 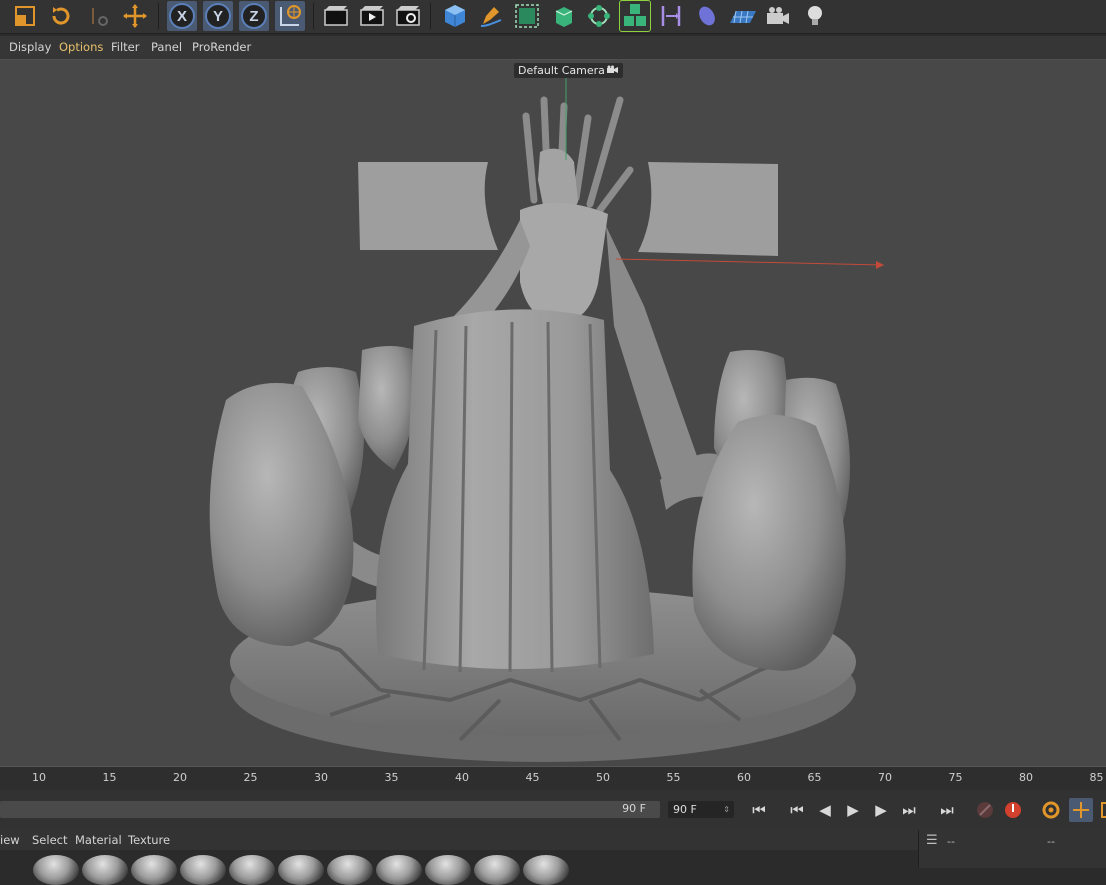 I want to click on subdivision-icon, so click(x=527, y=16).